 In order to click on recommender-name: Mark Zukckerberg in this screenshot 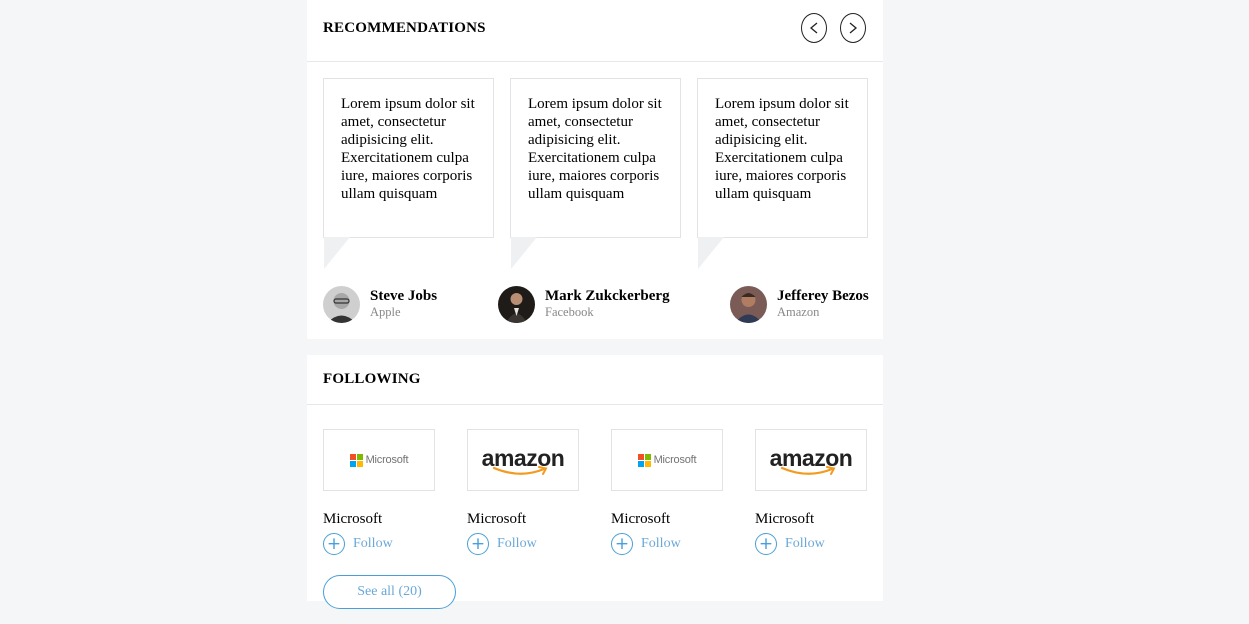, I will do `click(607, 296)`.